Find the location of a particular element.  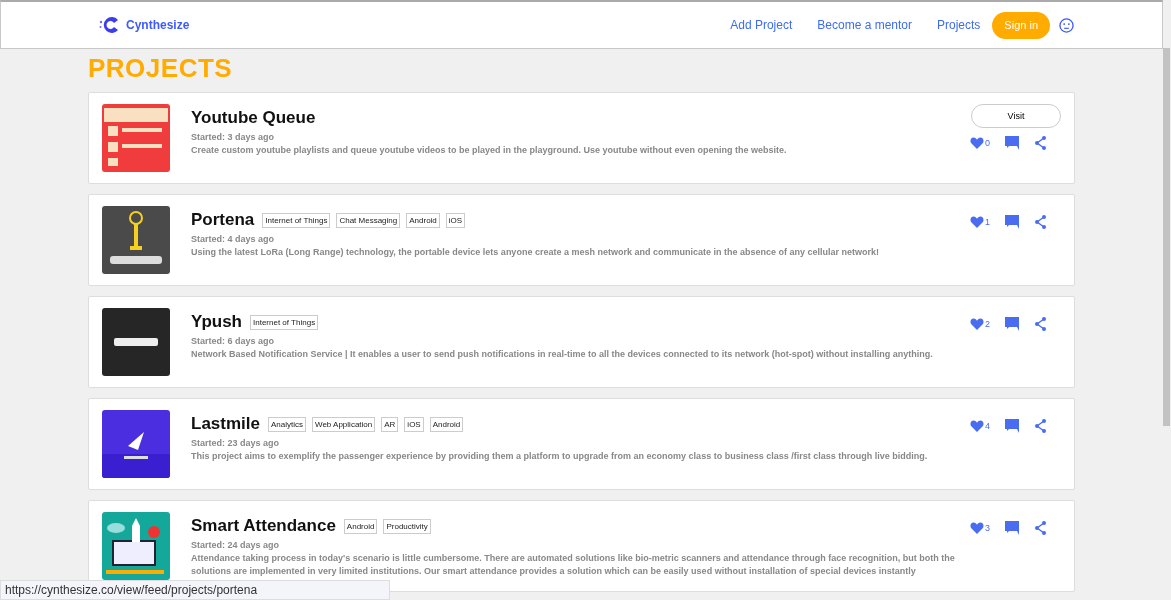

started-date: Started: 3 days ago is located at coordinates (233, 137).